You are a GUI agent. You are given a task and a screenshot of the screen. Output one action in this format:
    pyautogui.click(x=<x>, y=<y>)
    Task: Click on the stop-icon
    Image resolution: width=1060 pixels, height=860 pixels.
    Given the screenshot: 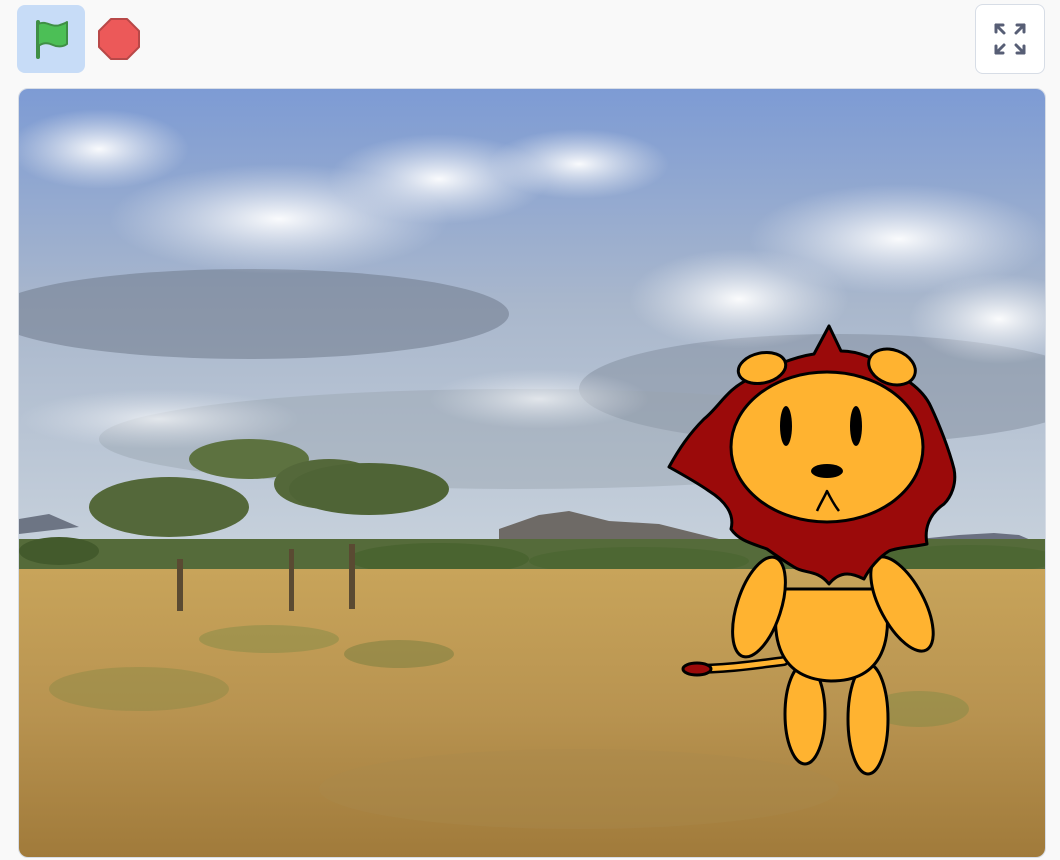 What is the action you would take?
    pyautogui.click(x=119, y=39)
    